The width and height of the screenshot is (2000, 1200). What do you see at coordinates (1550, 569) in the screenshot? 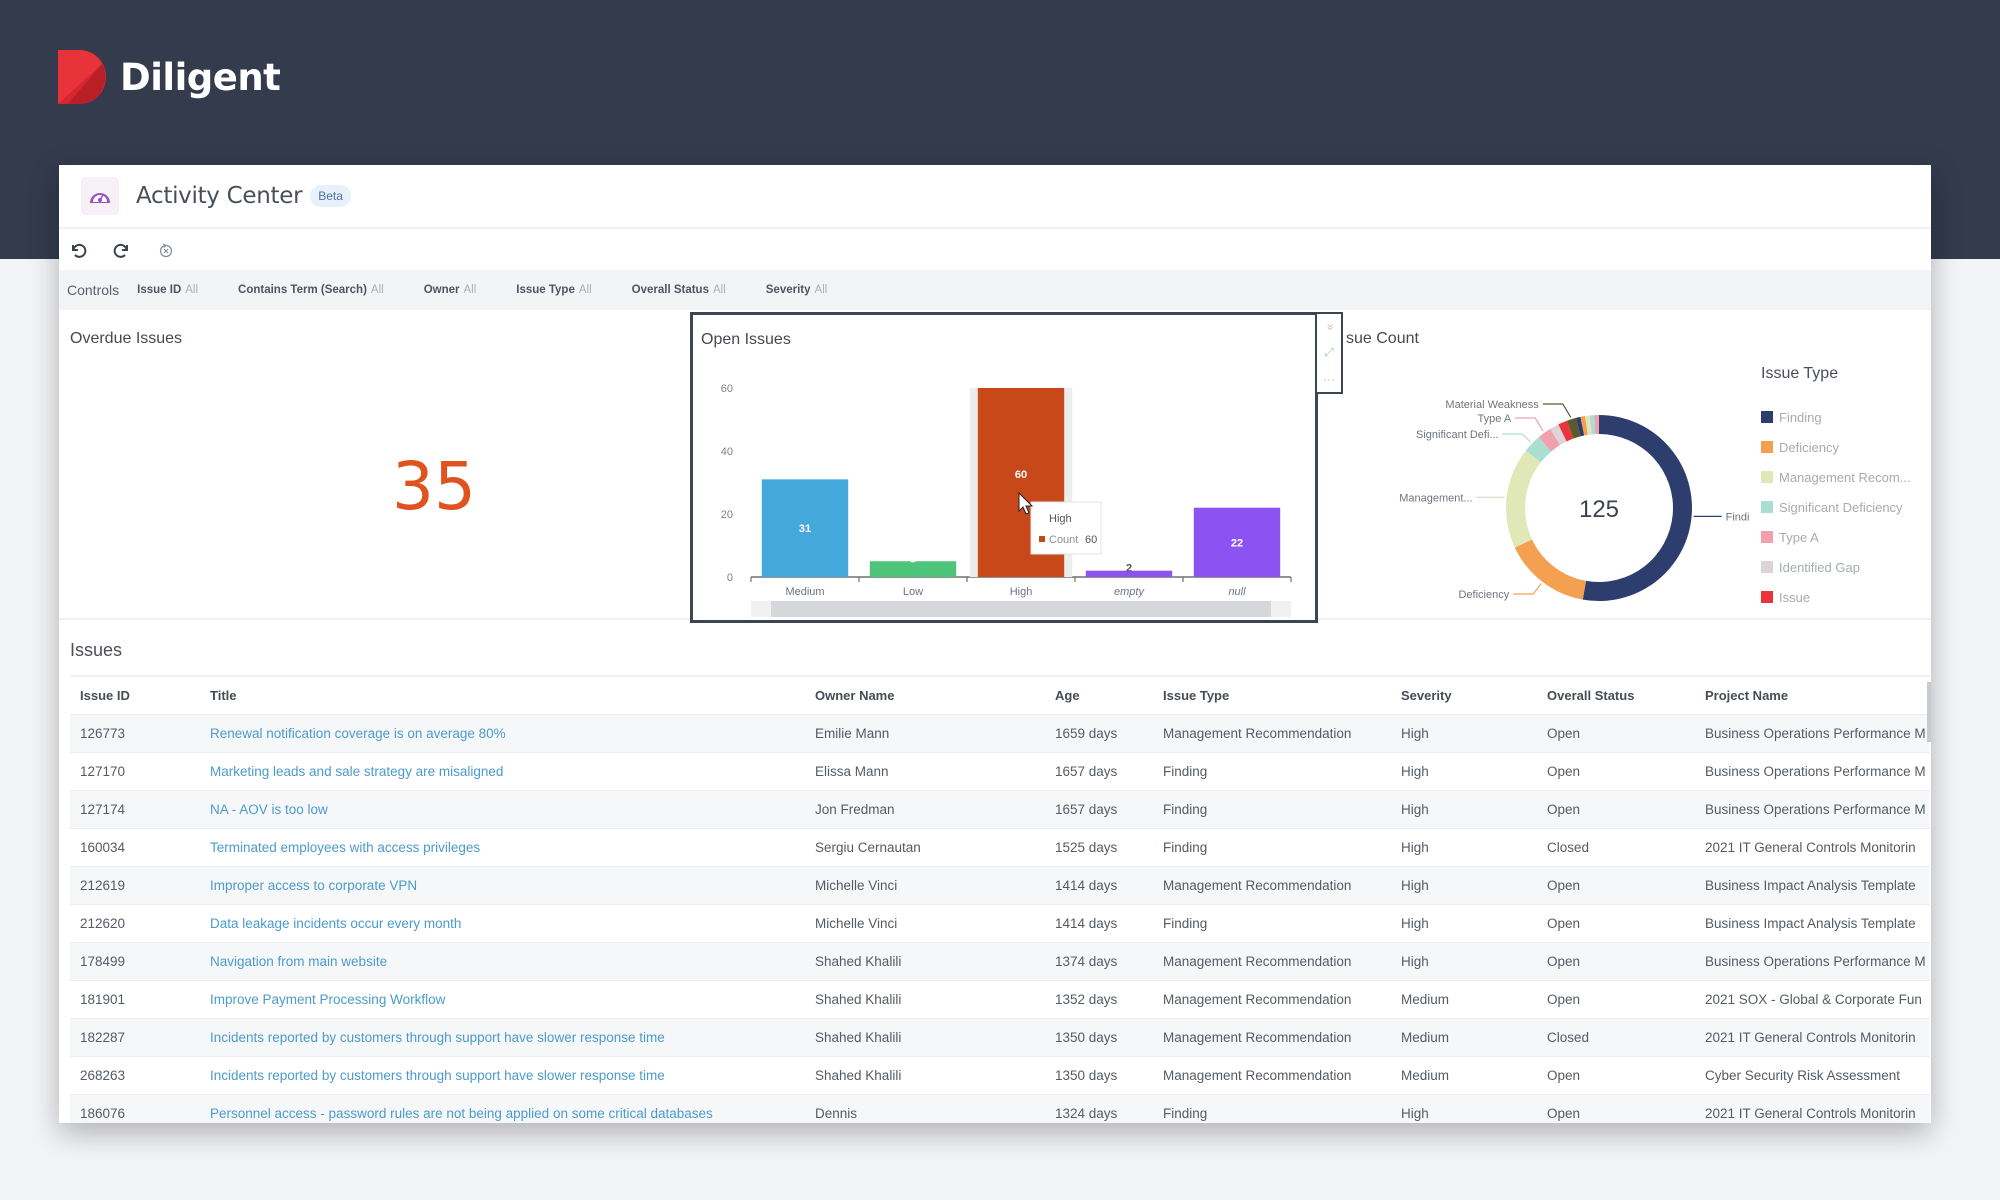
I see `donut-slice-deficiency` at bounding box center [1550, 569].